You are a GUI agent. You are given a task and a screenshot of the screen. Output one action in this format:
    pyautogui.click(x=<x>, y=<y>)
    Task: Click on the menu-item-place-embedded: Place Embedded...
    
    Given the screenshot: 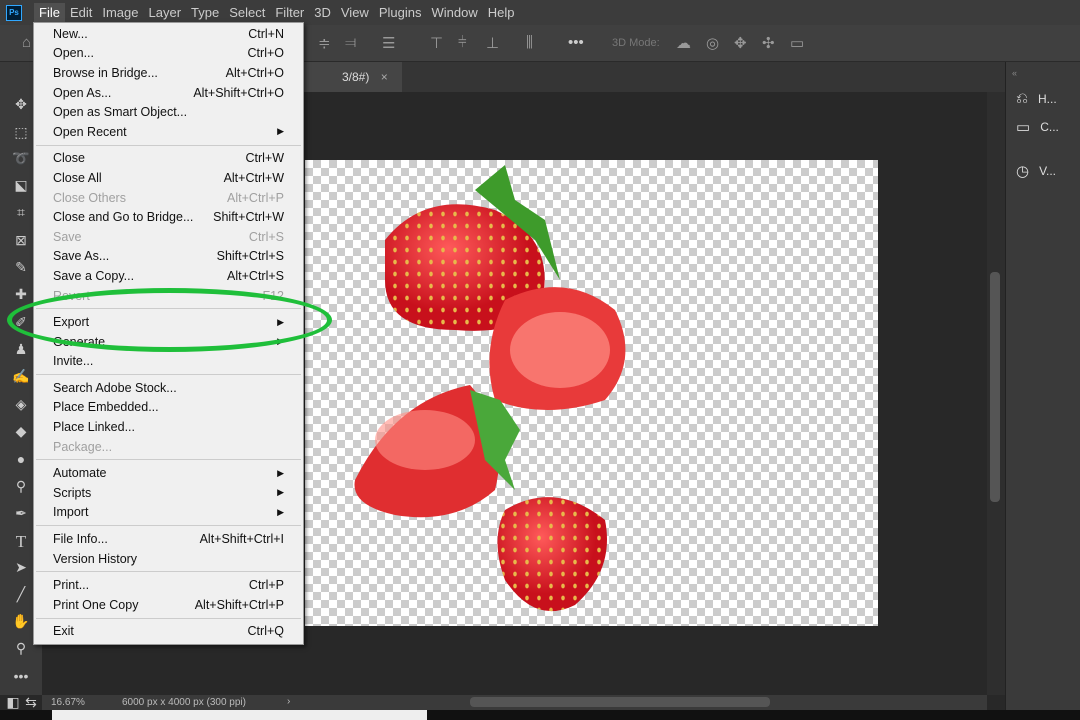 What is the action you would take?
    pyautogui.click(x=168, y=408)
    